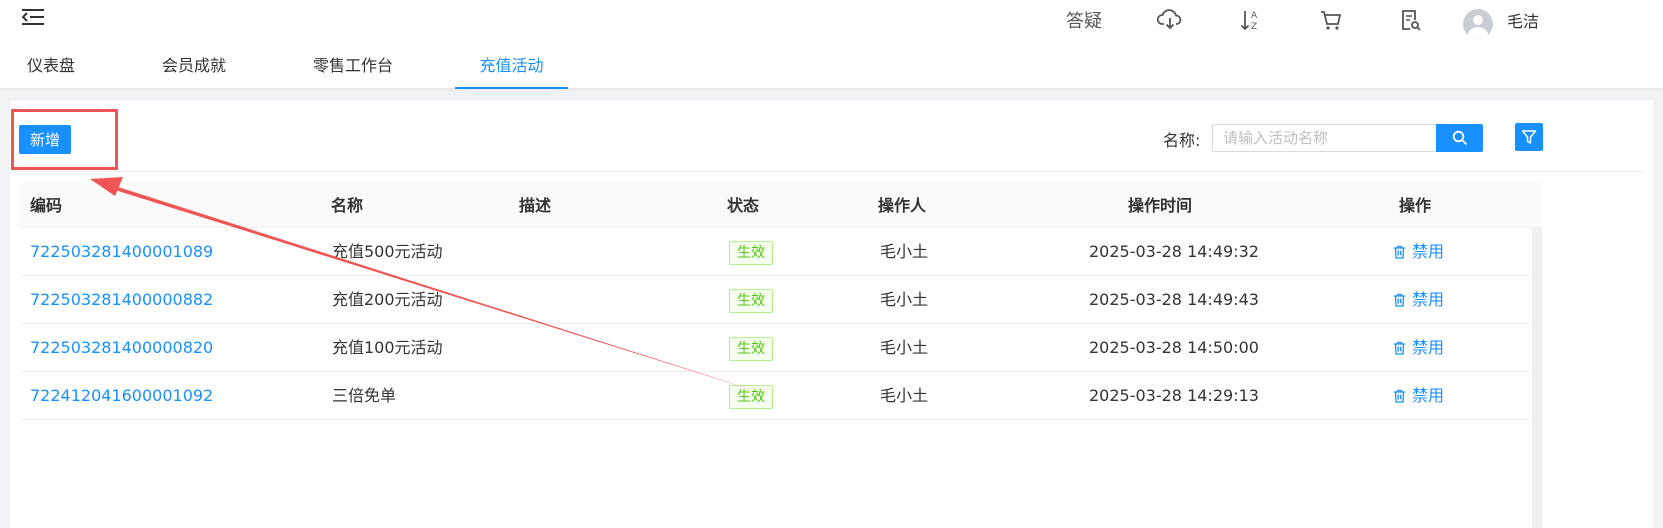  I want to click on avatar, so click(1478, 24).